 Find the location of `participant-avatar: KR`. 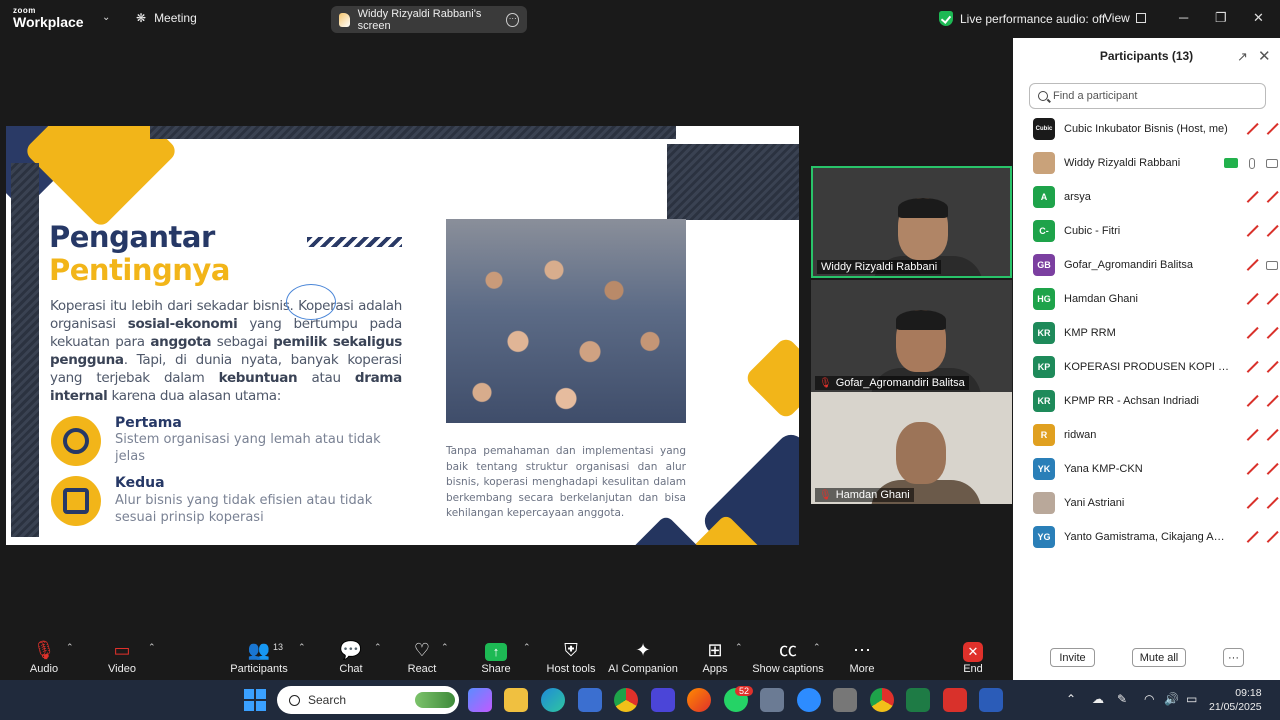

participant-avatar: KR is located at coordinates (1044, 401).